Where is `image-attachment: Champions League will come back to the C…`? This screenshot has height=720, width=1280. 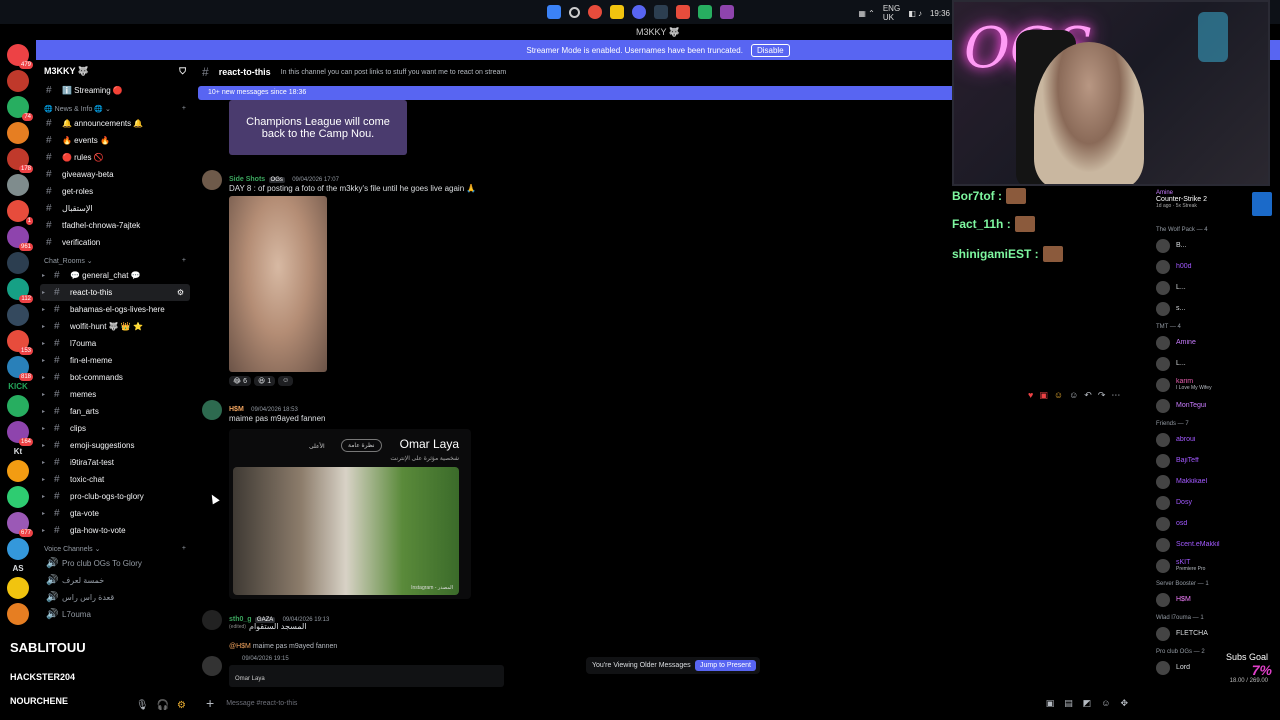 image-attachment: Champions League will come back to the C… is located at coordinates (318, 127).